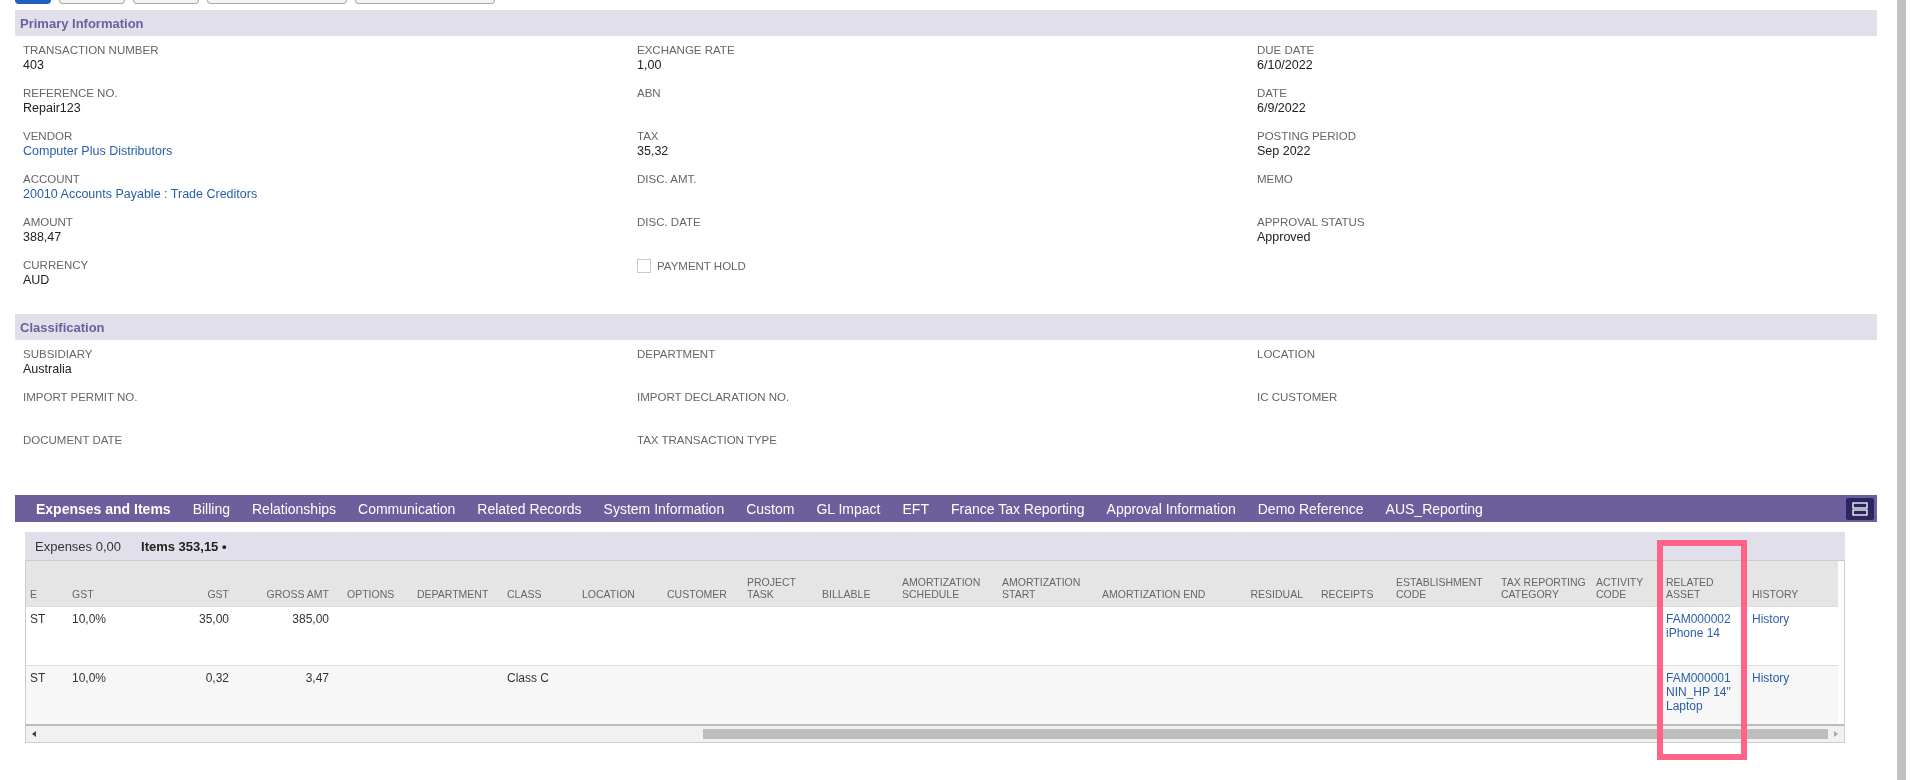 The image size is (1915, 780). Describe the element at coordinates (458, 583) in the screenshot. I see `column-header: DEPARTMENT` at that location.